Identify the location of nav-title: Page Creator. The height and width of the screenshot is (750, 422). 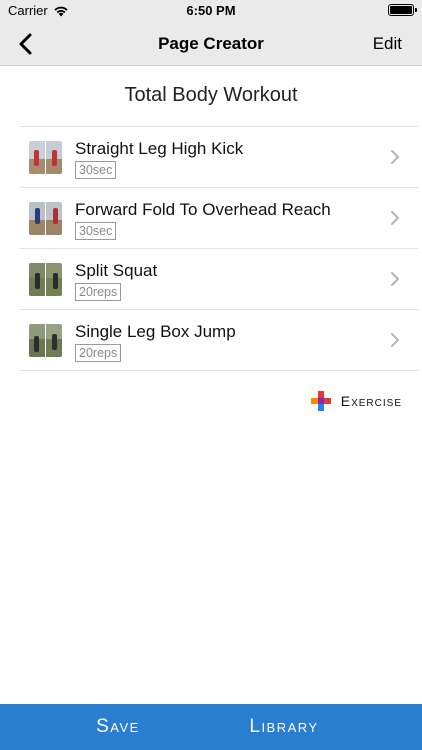
(211, 43).